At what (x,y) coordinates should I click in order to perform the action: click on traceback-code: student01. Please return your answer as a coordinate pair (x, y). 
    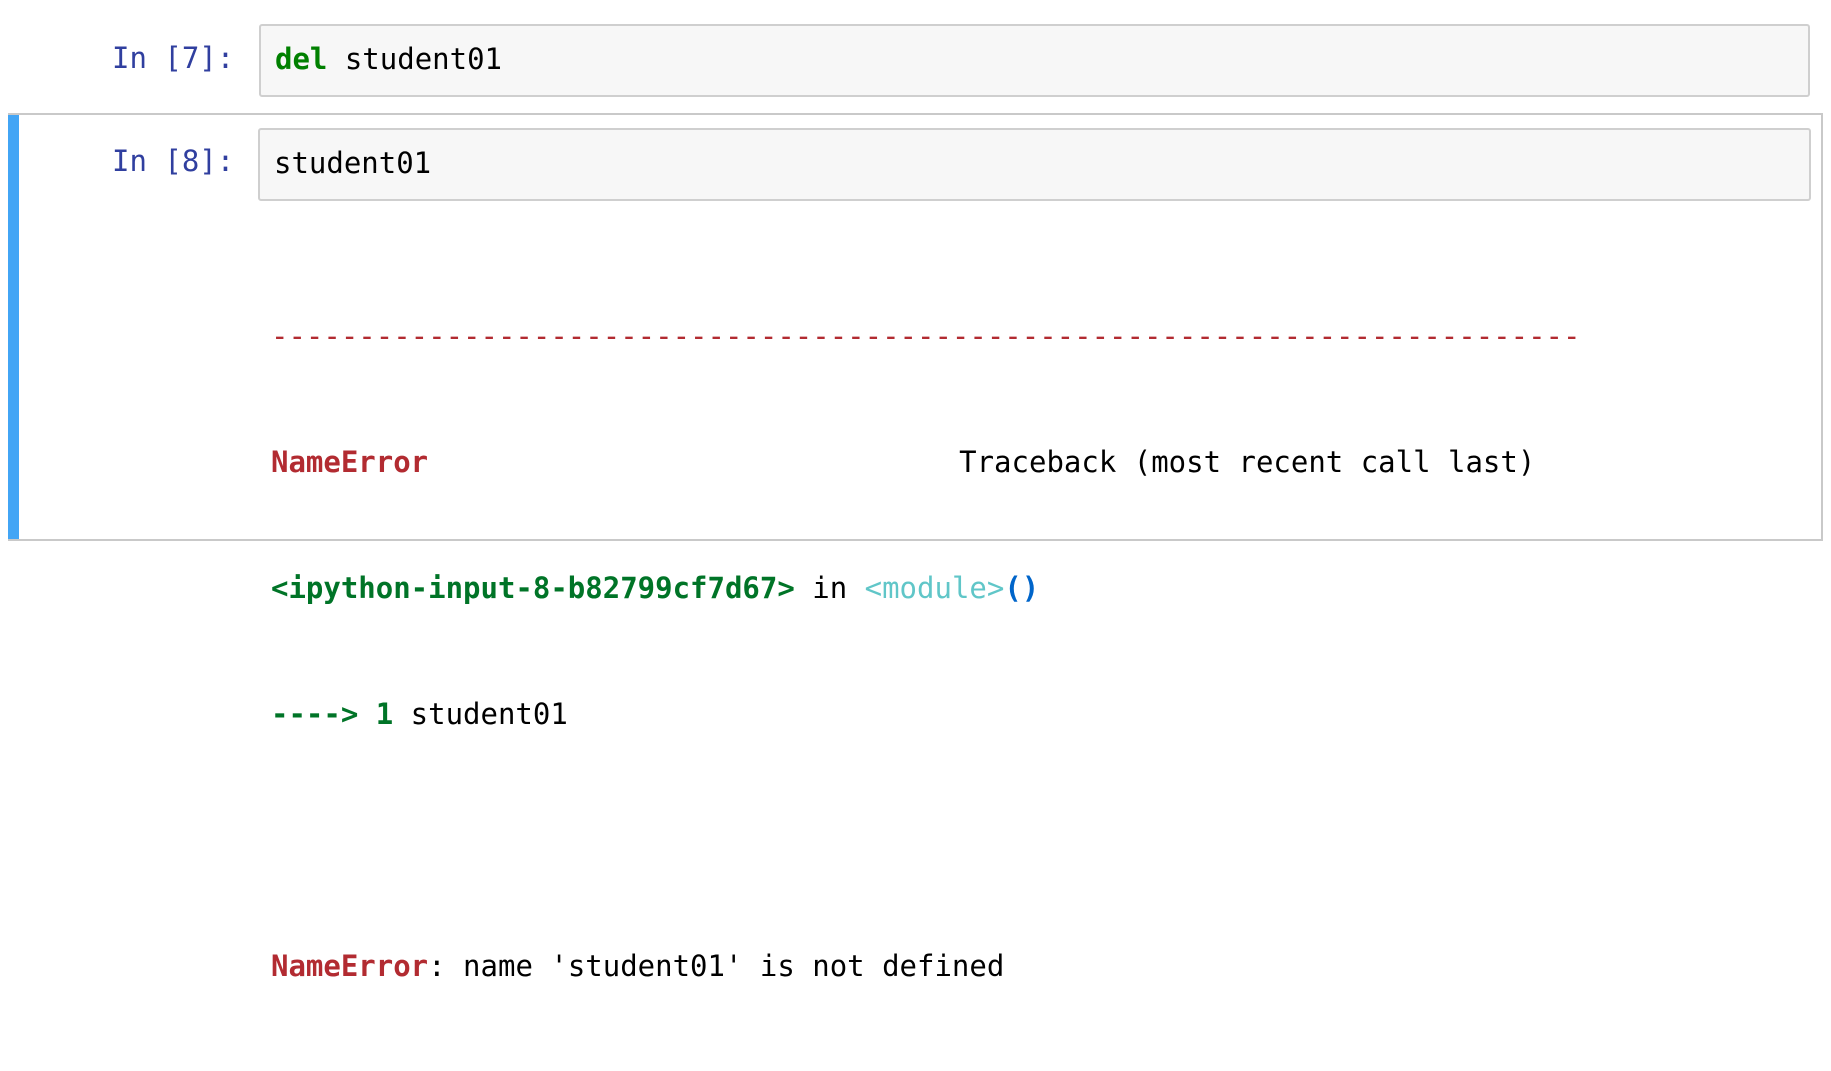
    Looking at the image, I should click on (480, 714).